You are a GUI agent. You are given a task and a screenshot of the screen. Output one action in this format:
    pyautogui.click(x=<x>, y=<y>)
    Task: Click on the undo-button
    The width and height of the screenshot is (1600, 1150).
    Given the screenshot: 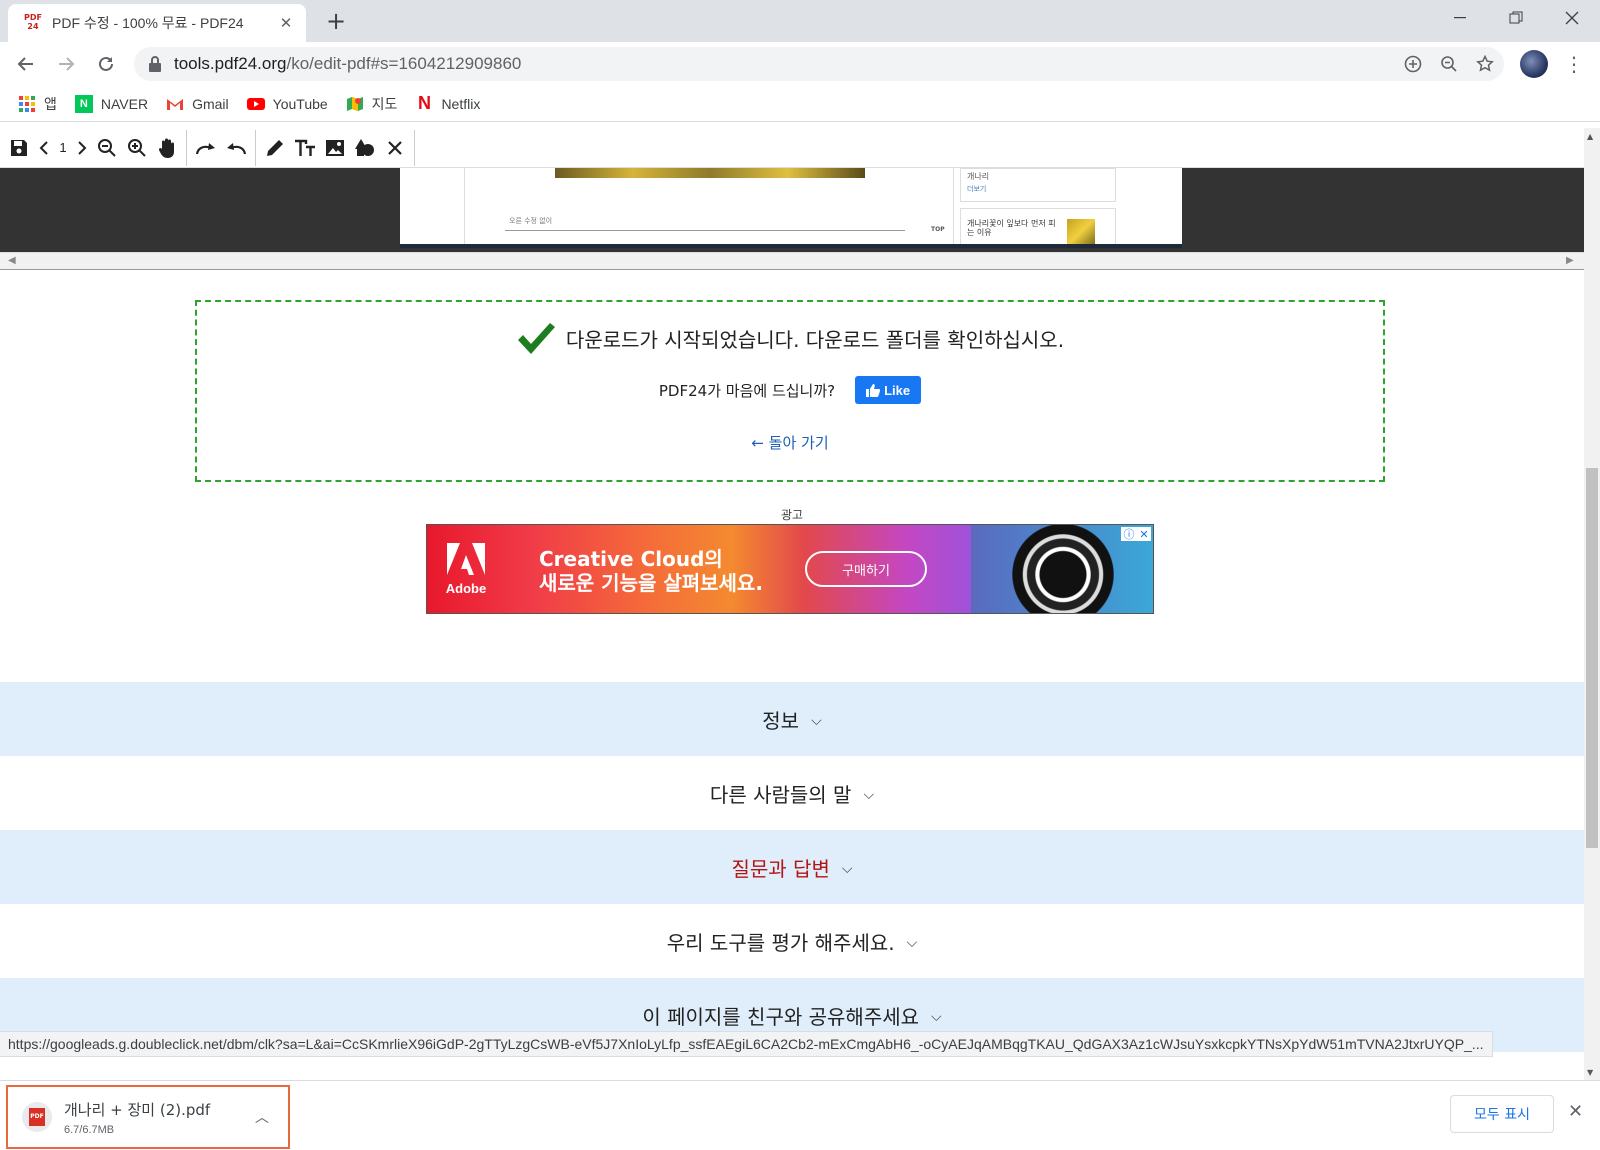 What is the action you would take?
    pyautogui.click(x=236, y=148)
    